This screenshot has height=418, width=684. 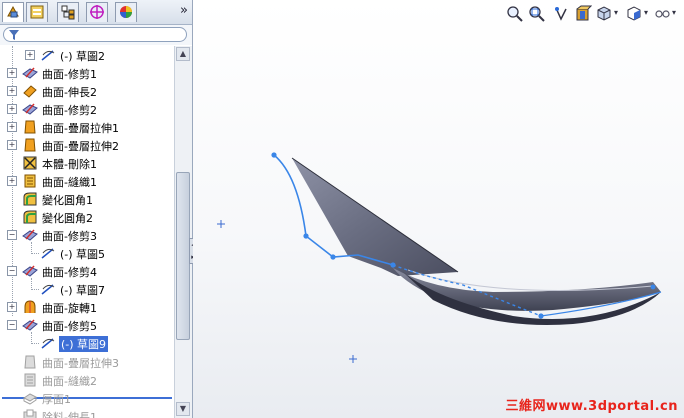 What do you see at coordinates (591, 406) in the screenshot?
I see `watermark-text: 三維网www.3dportal.cn` at bounding box center [591, 406].